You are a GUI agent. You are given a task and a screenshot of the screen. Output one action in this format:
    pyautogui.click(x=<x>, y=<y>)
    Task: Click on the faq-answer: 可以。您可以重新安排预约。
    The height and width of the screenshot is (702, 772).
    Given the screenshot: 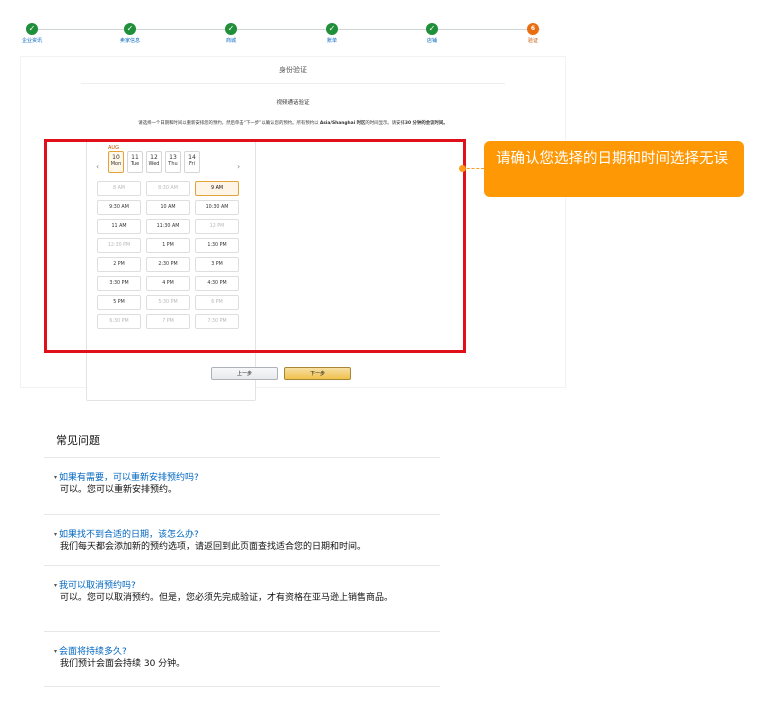 What is the action you would take?
    pyautogui.click(x=119, y=490)
    